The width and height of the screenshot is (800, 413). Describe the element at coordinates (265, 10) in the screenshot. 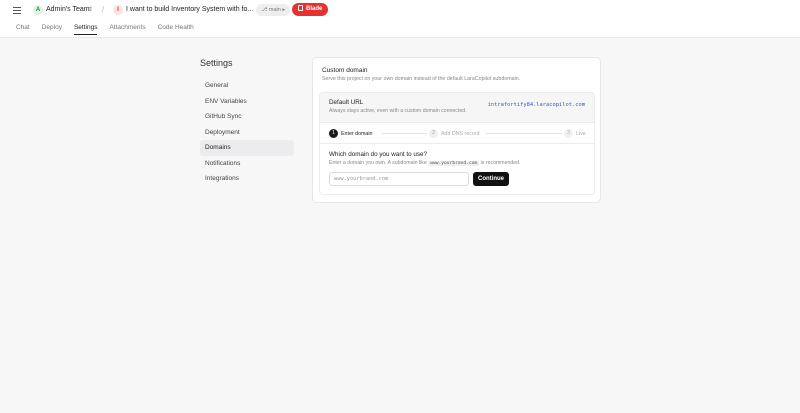

I see `branch-icon: ⎇` at that location.